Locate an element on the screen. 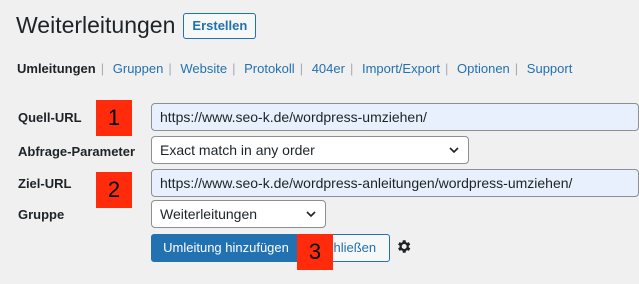 Image resolution: width=639 pixels, height=284 pixels. gear-icon is located at coordinates (403, 246).